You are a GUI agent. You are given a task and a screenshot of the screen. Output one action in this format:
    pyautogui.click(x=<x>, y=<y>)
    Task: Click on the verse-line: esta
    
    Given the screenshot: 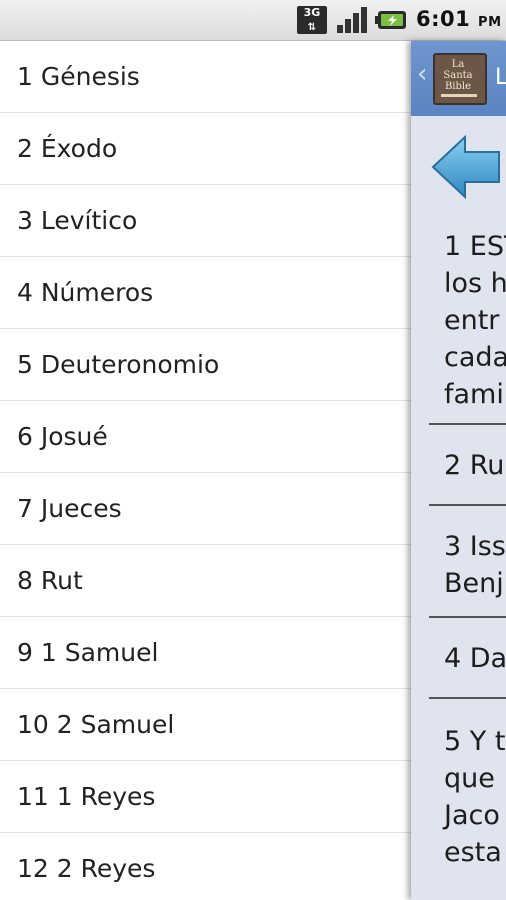 What is the action you would take?
    pyautogui.click(x=473, y=852)
    